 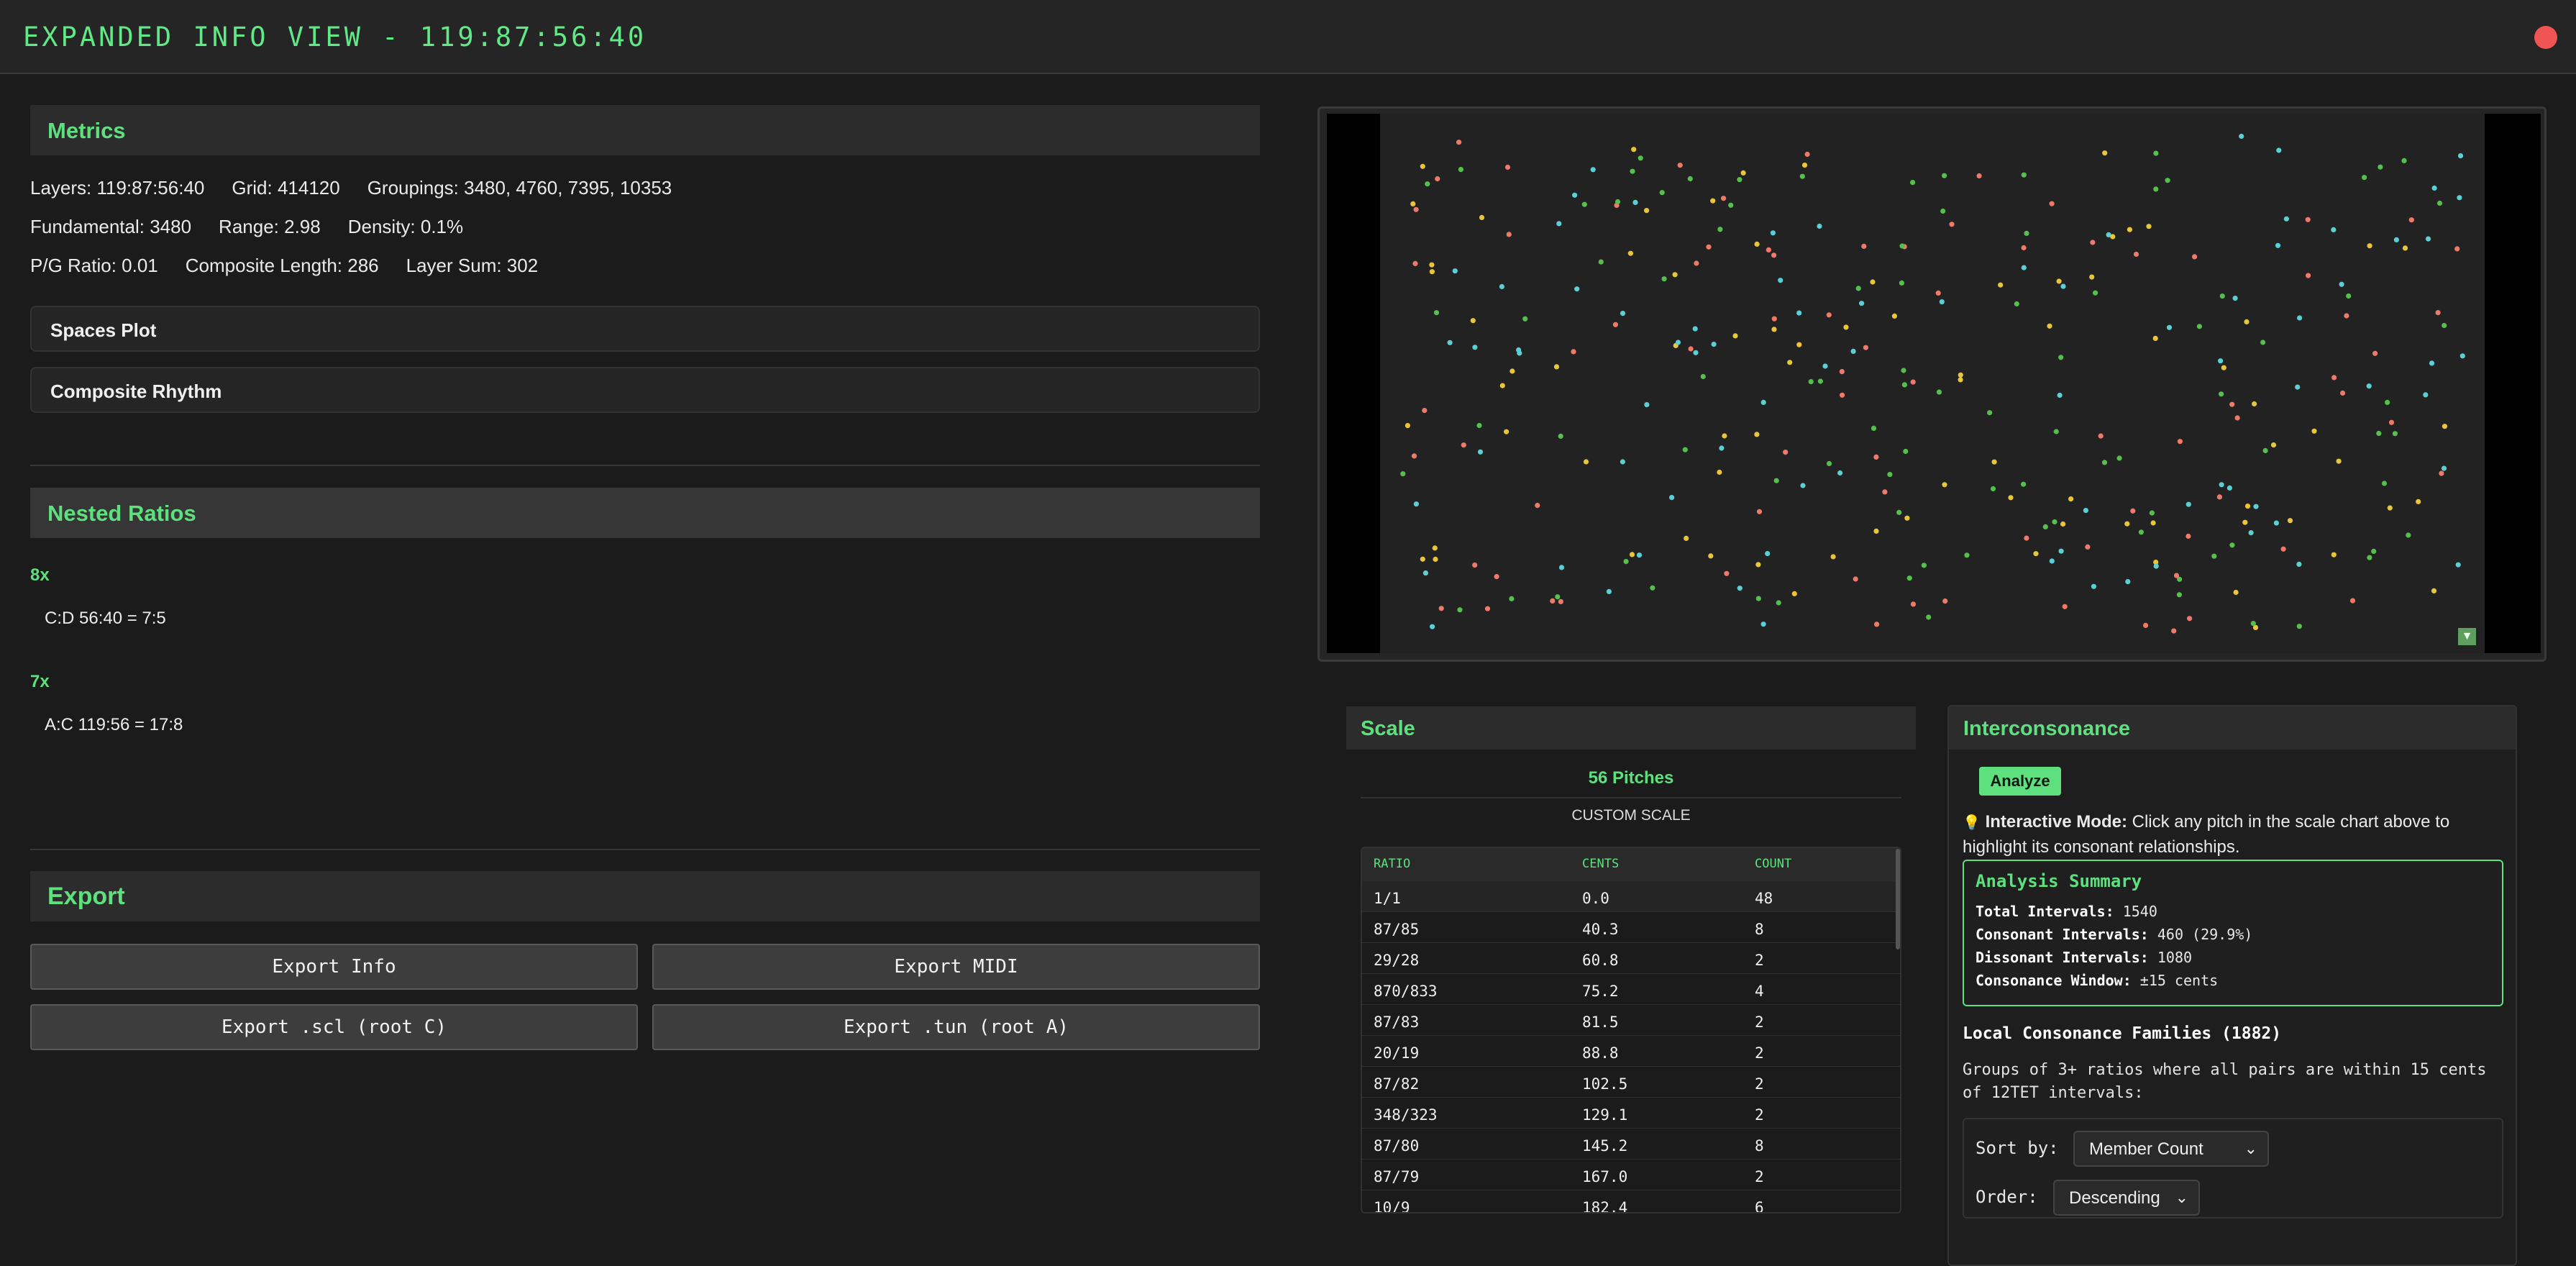 I want to click on analyze-button: Analyze, so click(x=2020, y=782).